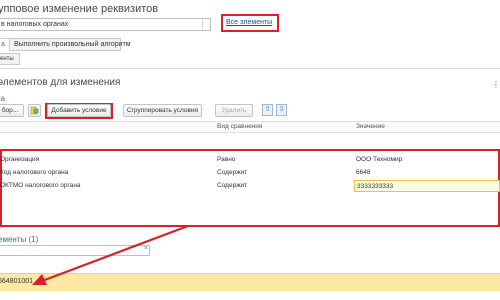  Describe the element at coordinates (111, 254) in the screenshot. I see `annotation-arrow-icon` at that location.